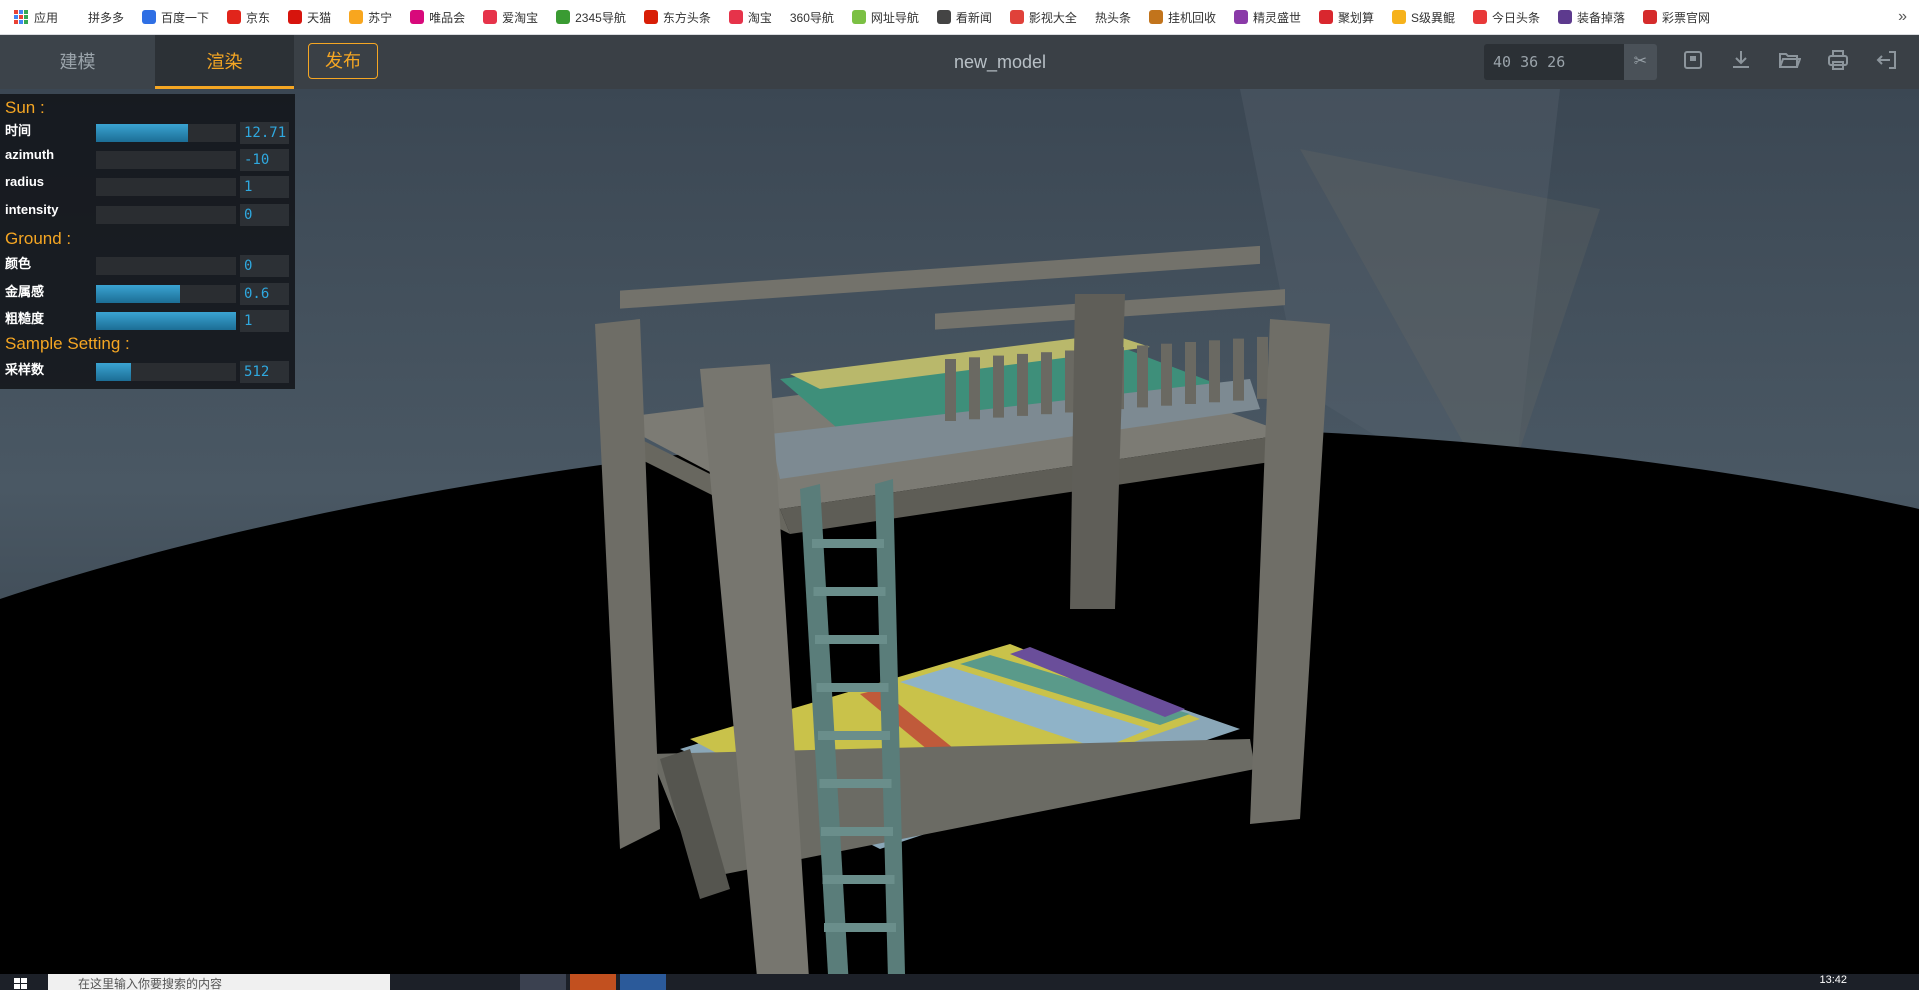  I want to click on app-toolbar: 建模 渲染 发布 new_model 40 36 26 ✂, so click(959, 62).